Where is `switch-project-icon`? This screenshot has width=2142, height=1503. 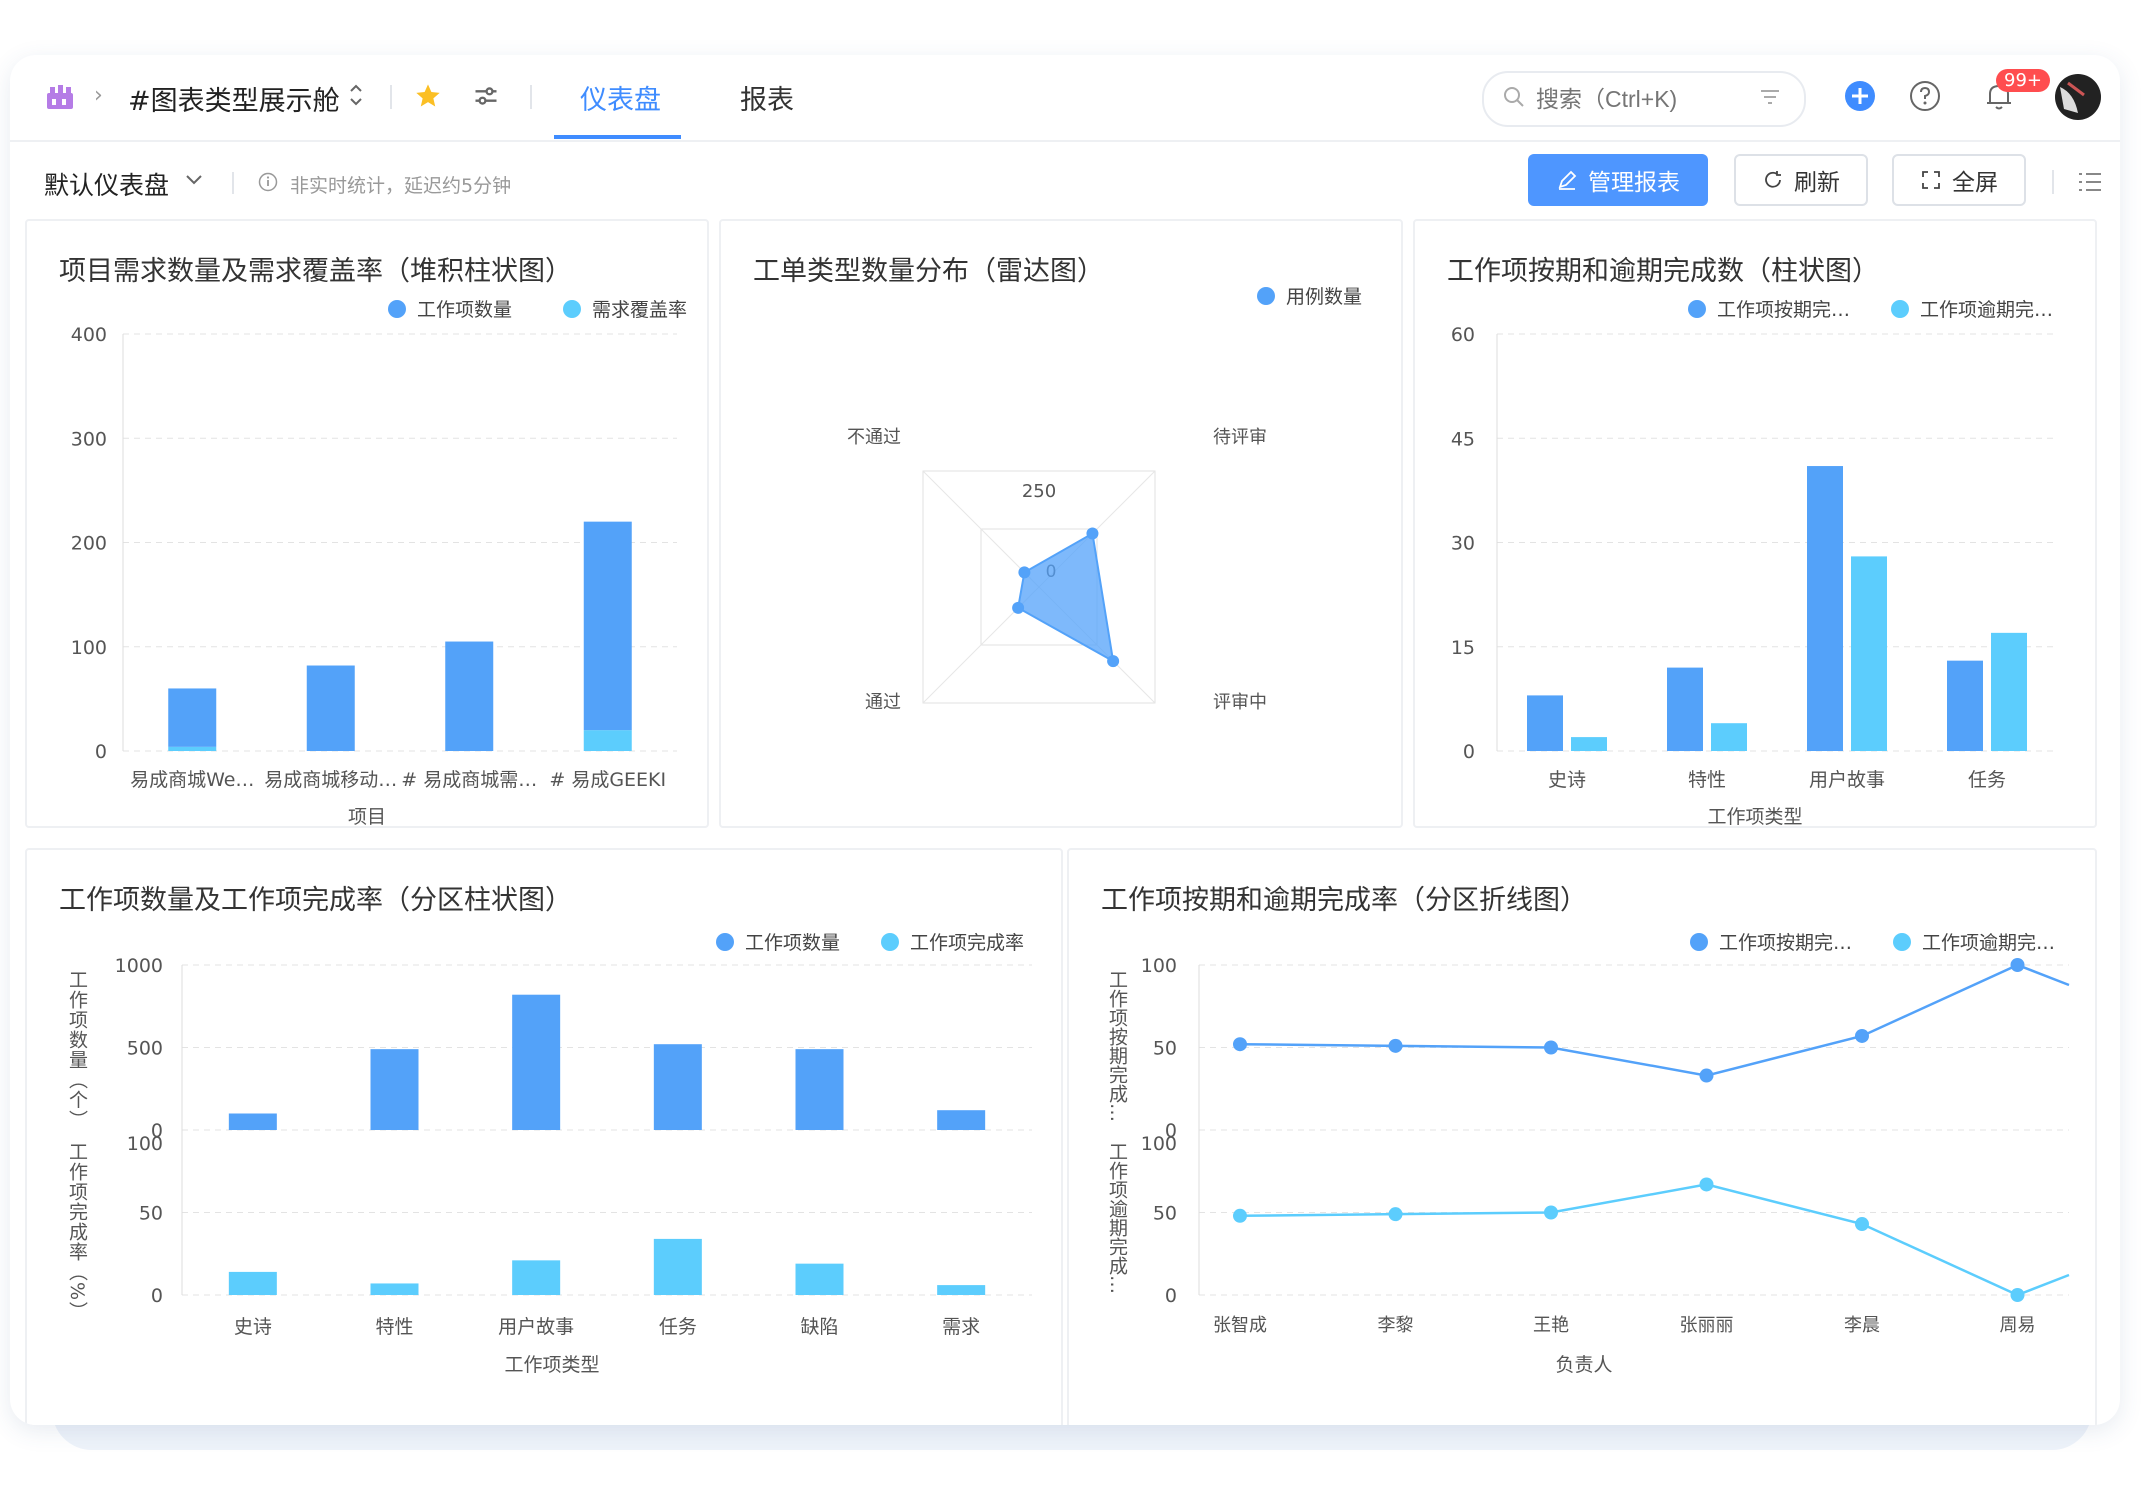 switch-project-icon is located at coordinates (356, 95).